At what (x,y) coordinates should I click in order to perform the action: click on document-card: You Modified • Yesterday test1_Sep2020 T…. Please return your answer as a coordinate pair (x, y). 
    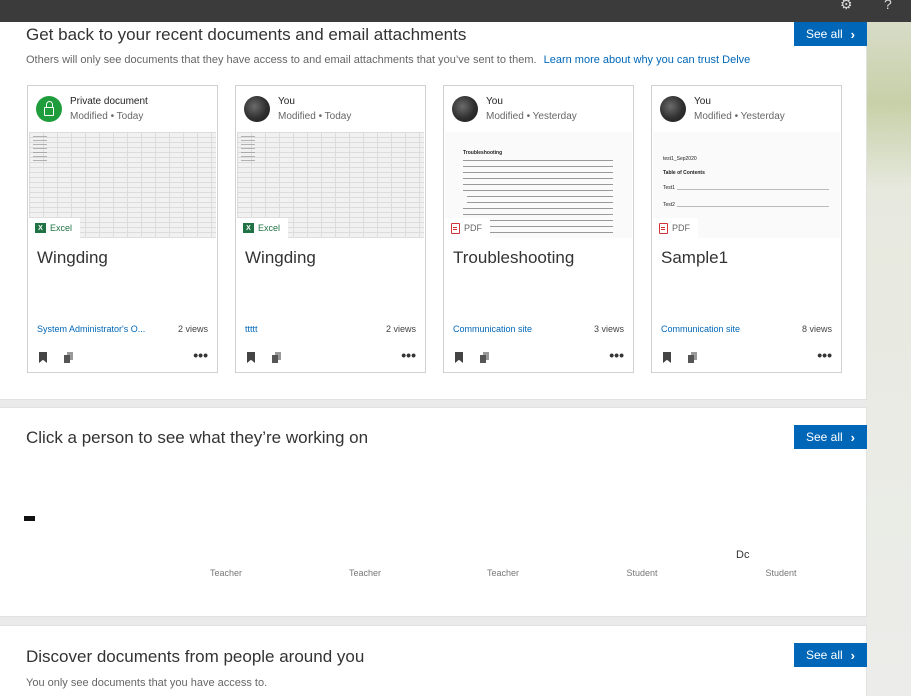
    Looking at the image, I should click on (746, 229).